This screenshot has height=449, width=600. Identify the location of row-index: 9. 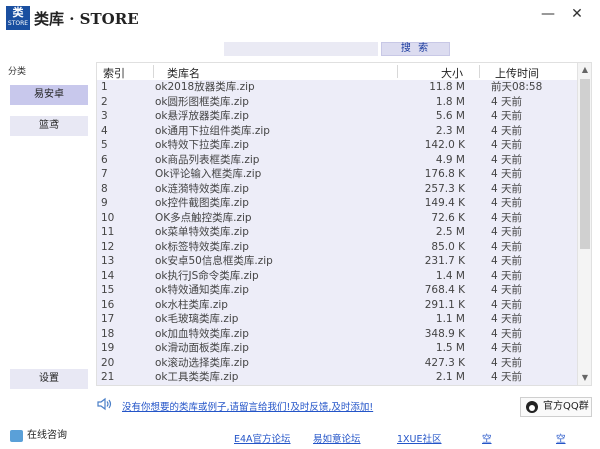
(104, 203).